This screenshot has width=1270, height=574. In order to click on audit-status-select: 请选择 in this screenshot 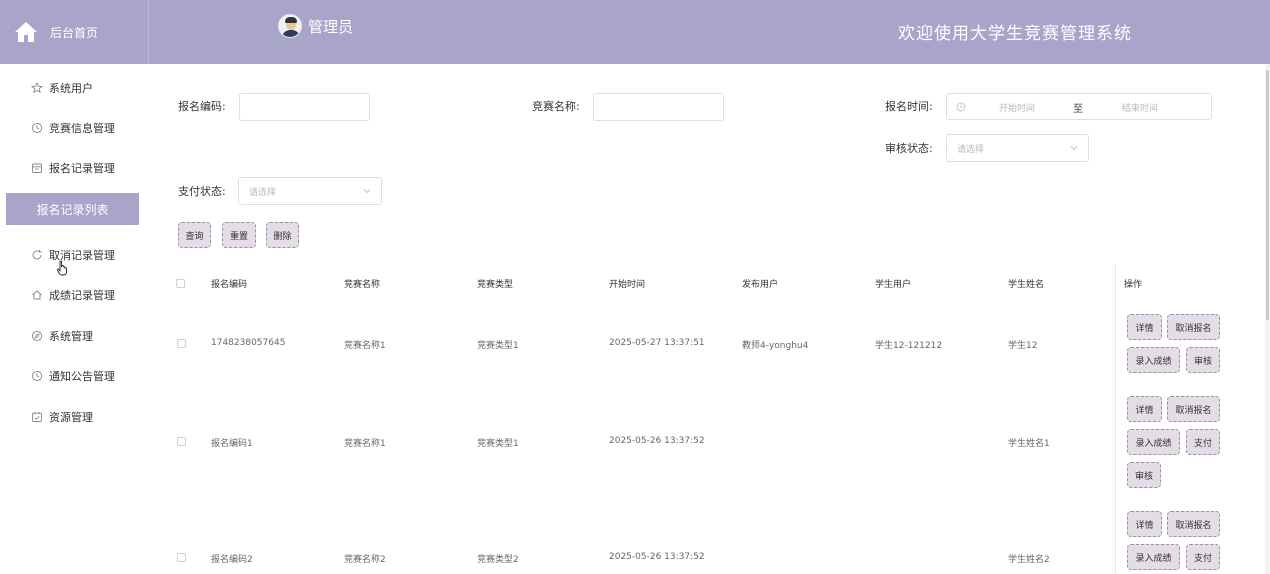, I will do `click(1017, 148)`.